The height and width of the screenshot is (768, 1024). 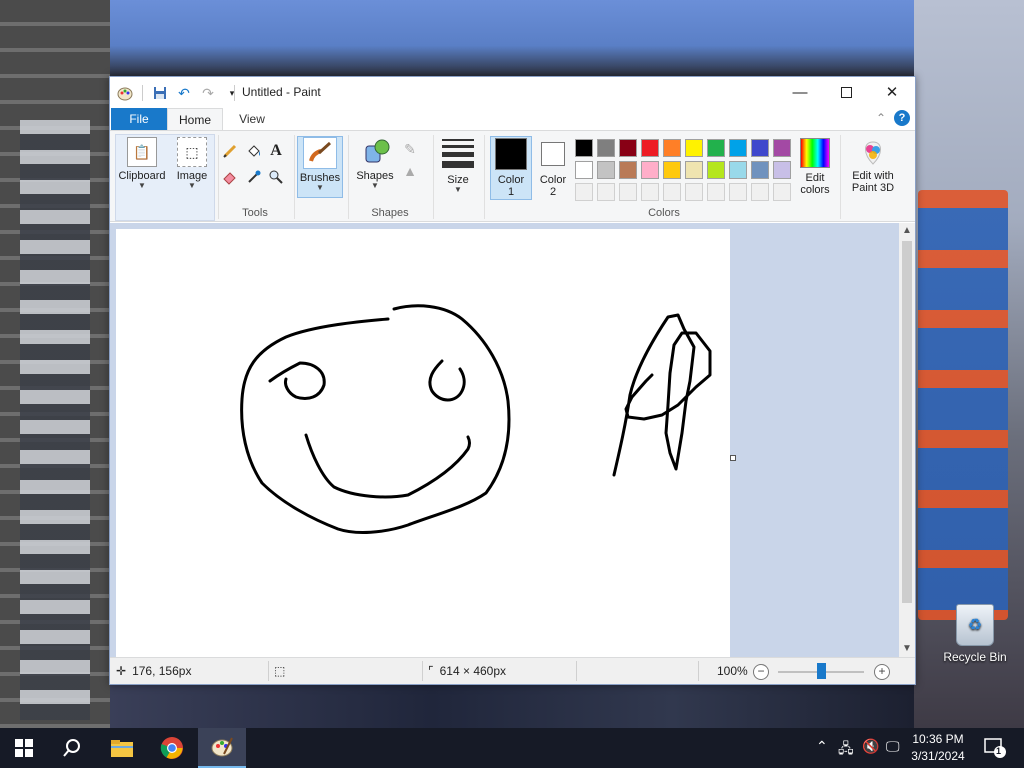 What do you see at coordinates (873, 164) in the screenshot?
I see `edit-with-paint3d-button: Edit with Paint 3D` at bounding box center [873, 164].